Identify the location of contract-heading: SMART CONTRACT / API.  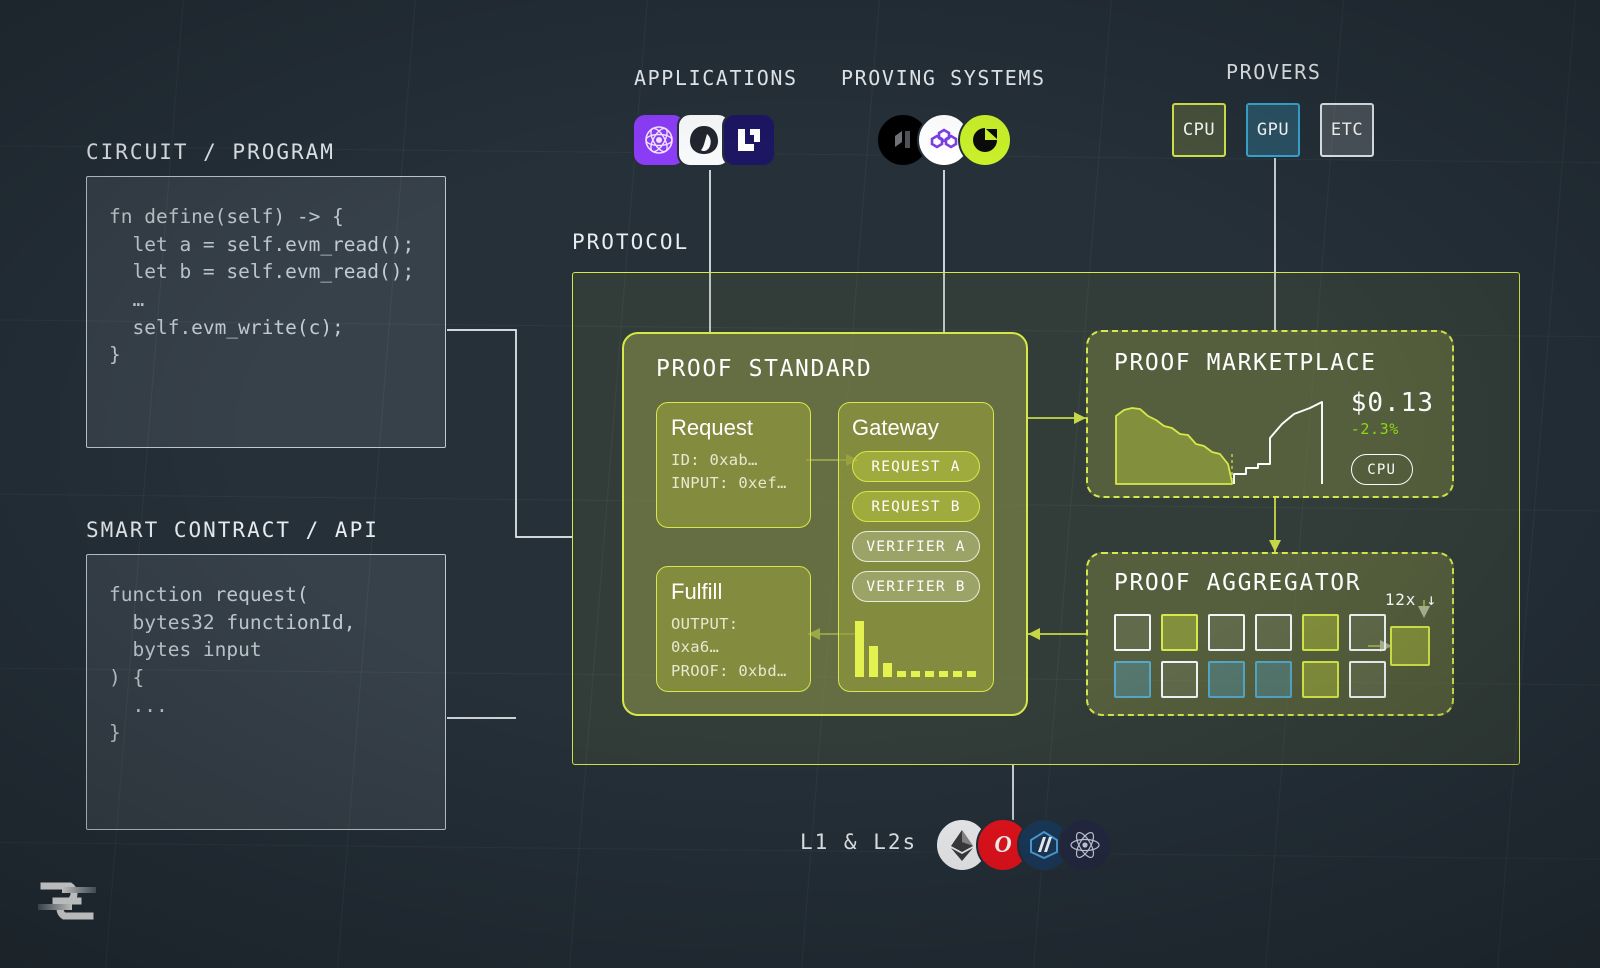
(232, 530).